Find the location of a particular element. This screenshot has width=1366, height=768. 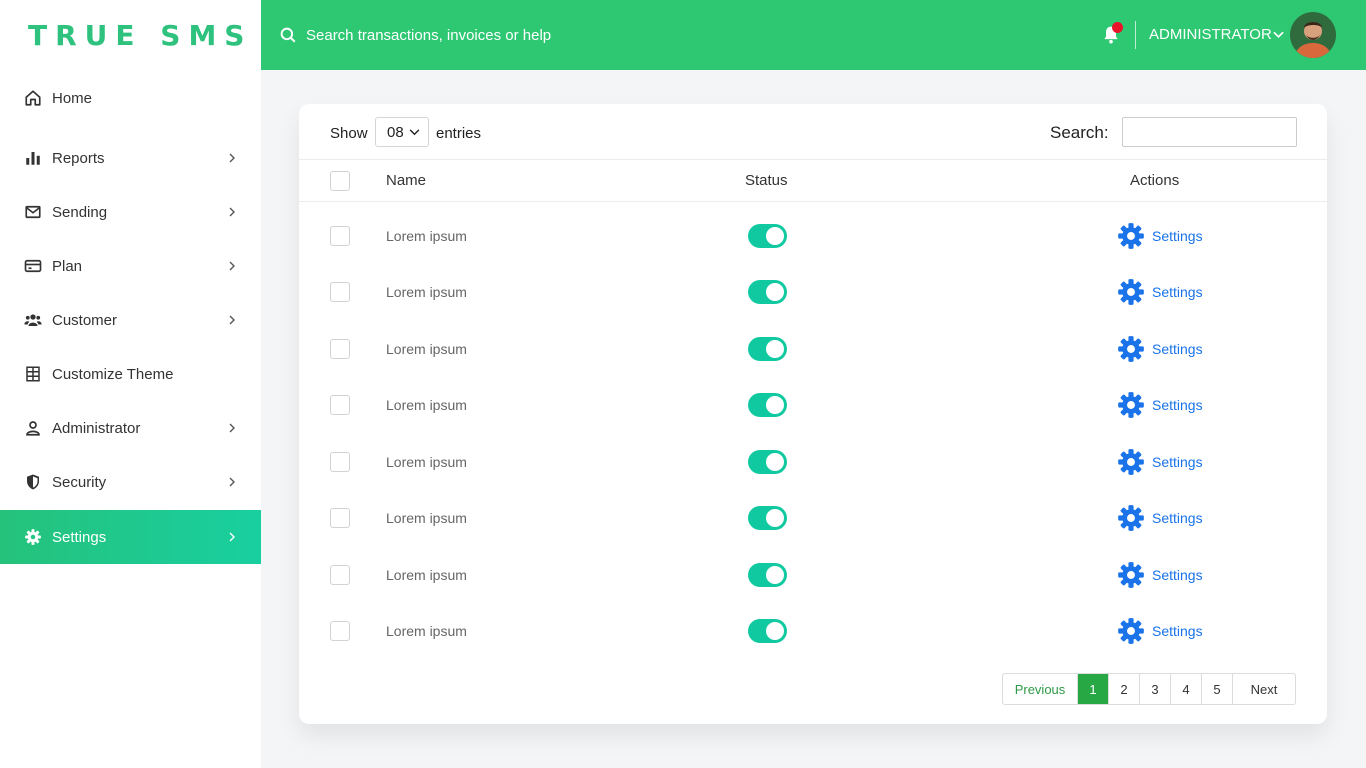

pagination: Previous 1 2 3 4 5 Next is located at coordinates (1149, 689).